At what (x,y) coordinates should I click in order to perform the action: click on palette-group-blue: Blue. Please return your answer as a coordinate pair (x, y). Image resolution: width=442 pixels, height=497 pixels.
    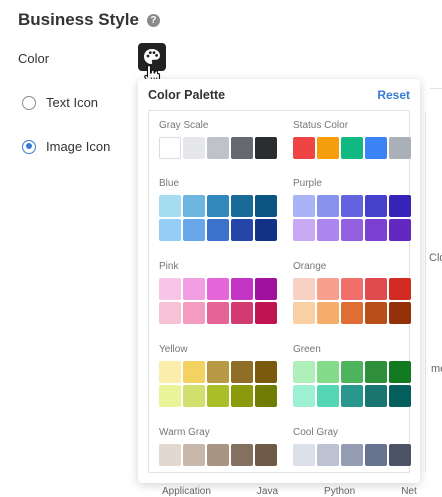
    Looking at the image, I should click on (220, 210).